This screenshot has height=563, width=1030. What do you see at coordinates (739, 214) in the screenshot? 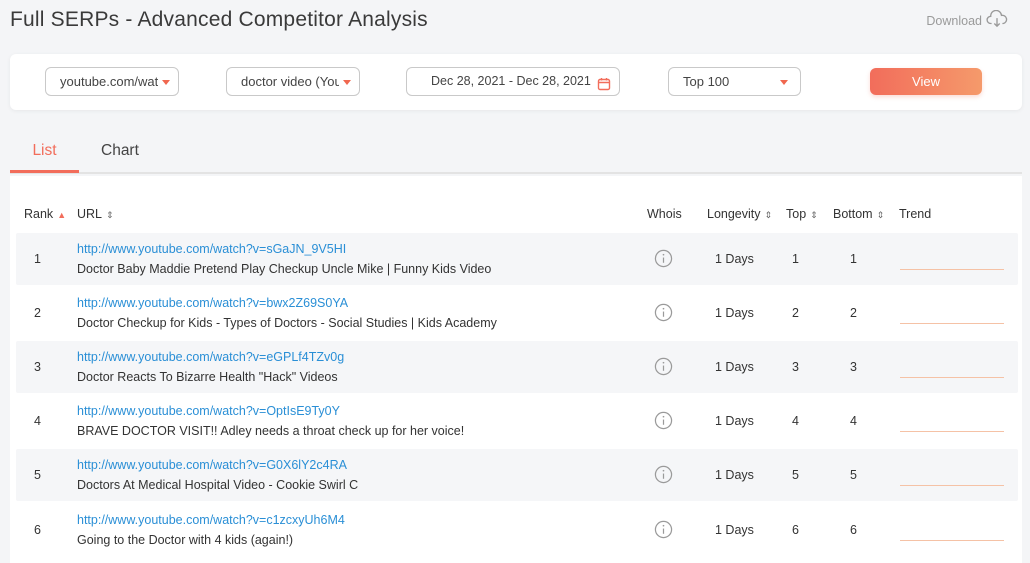
I see `header-longevity: Longevity ⇕` at bounding box center [739, 214].